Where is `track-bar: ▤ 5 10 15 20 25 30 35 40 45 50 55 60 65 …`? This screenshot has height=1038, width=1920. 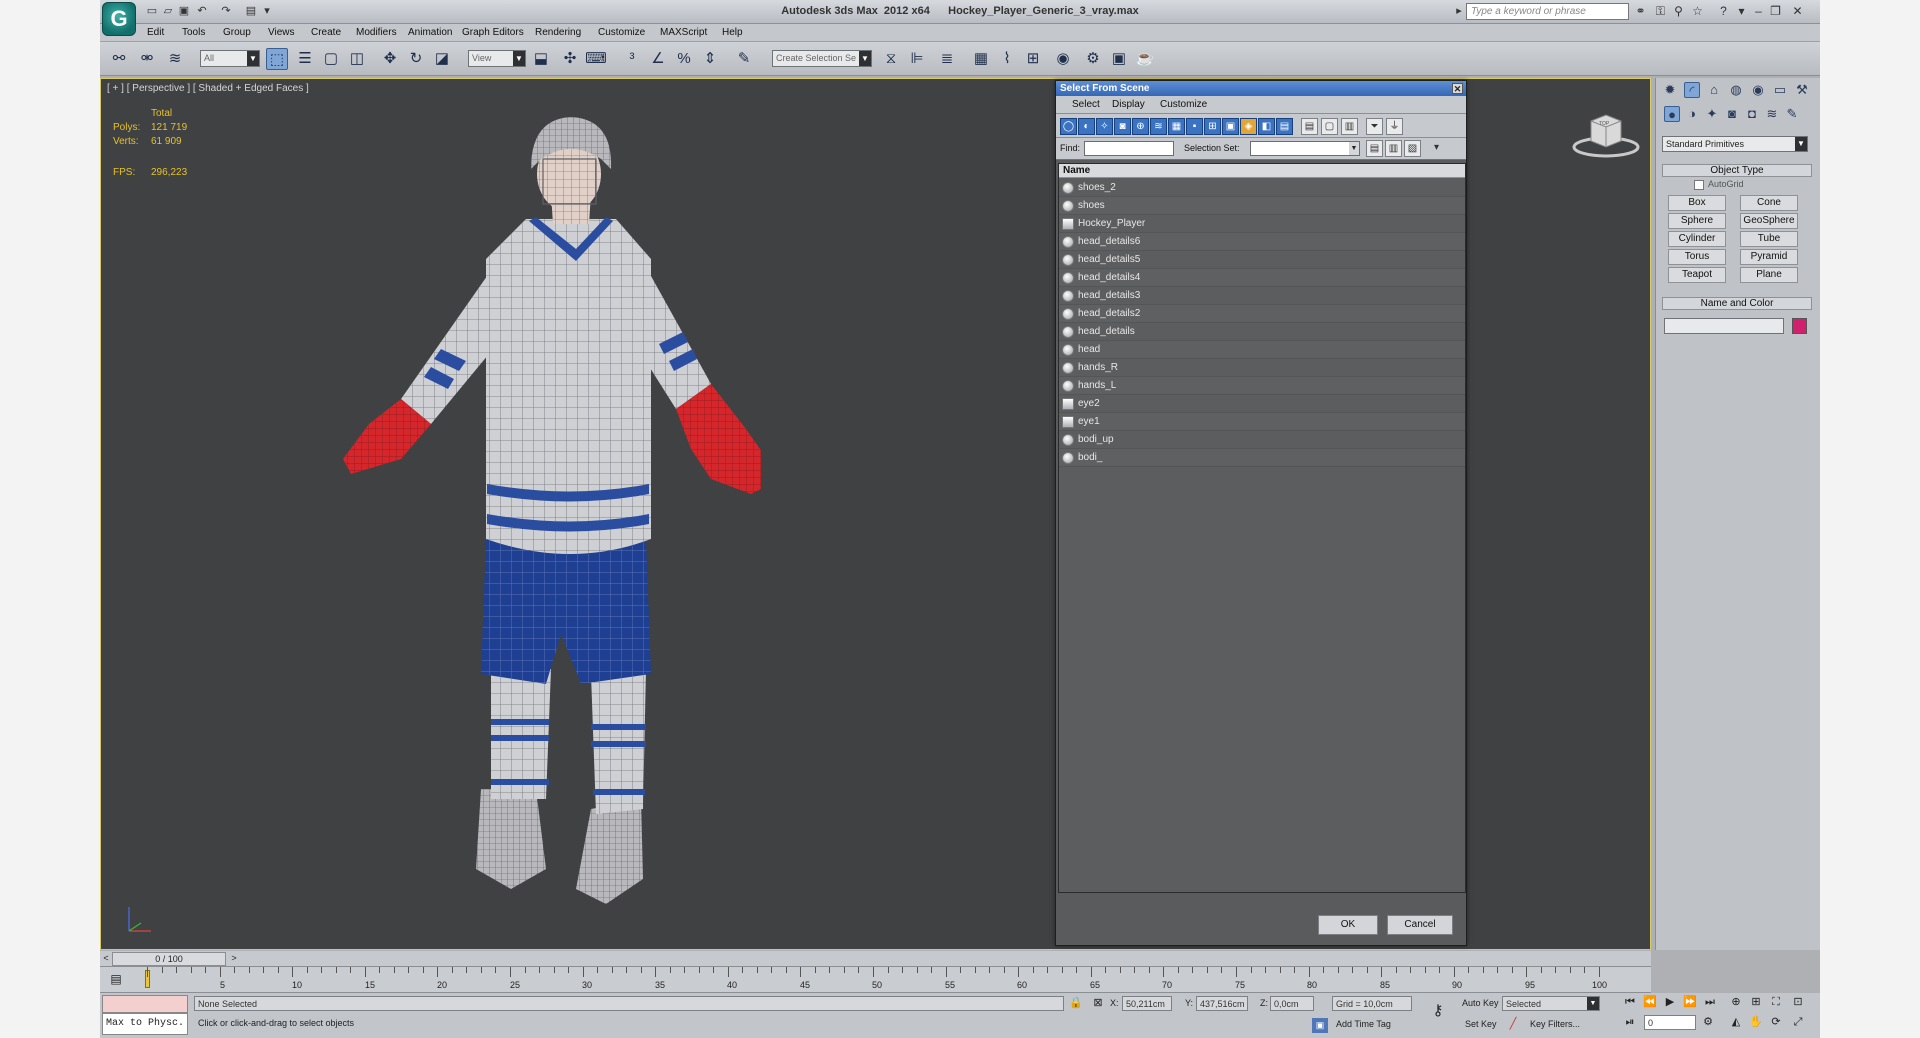
track-bar: ▤ 5 10 15 20 25 30 35 40 45 50 55 60 65 … is located at coordinates (875, 980).